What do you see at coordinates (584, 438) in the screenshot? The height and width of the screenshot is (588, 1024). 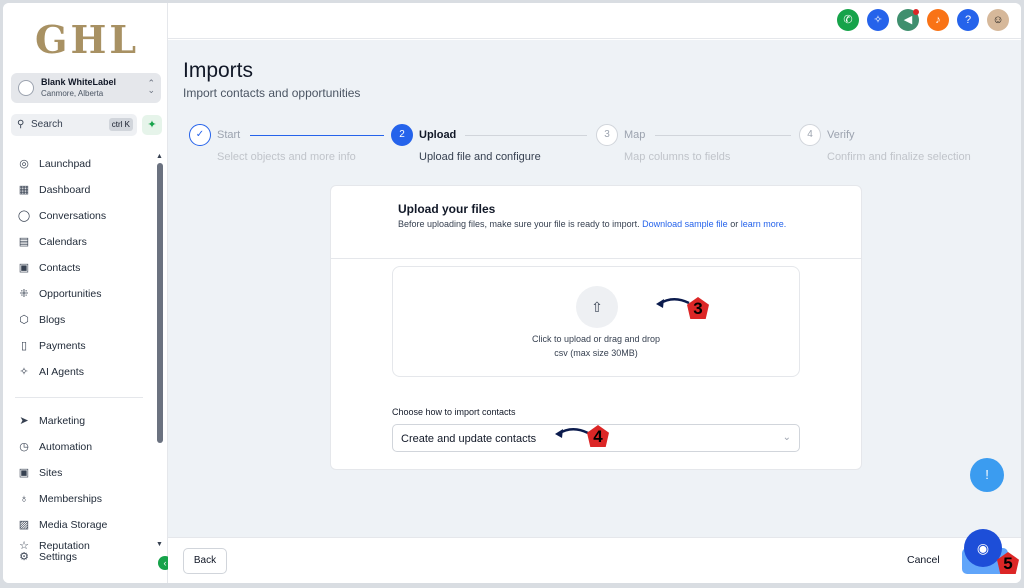 I see `annotation-4: 4` at bounding box center [584, 438].